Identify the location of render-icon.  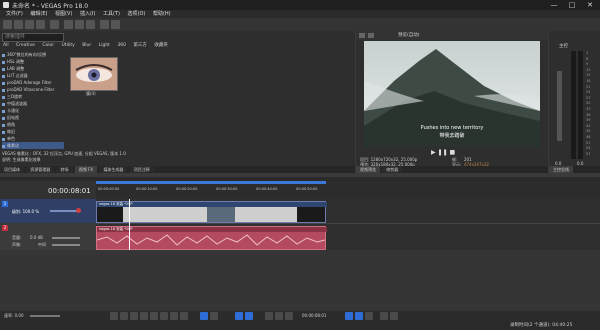
(40, 24).